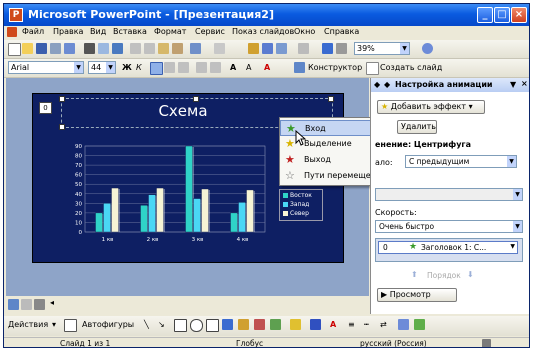  I want to click on format-painter-icon, so click(177, 48).